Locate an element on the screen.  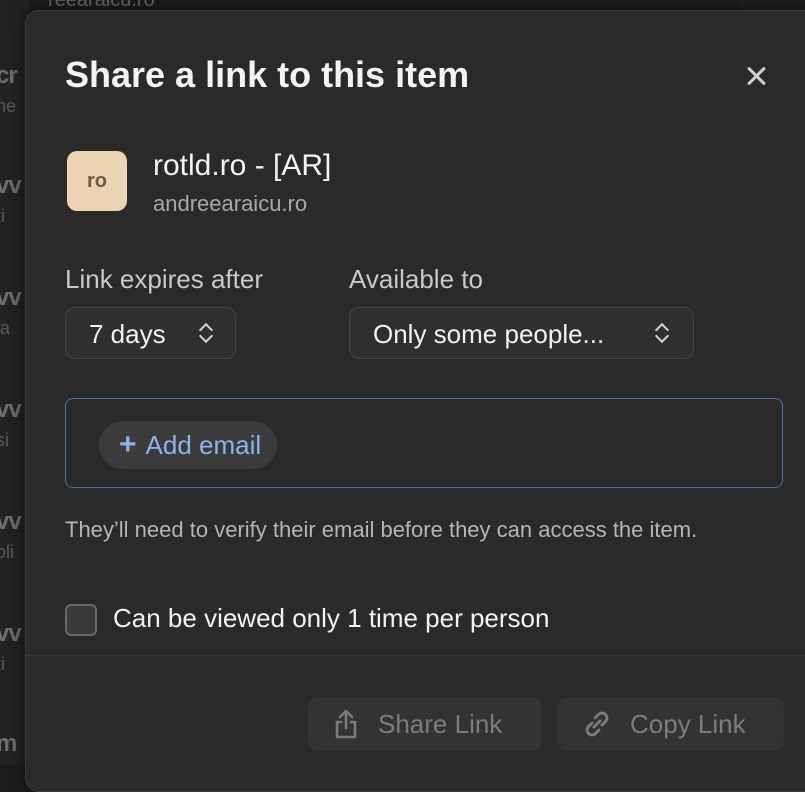
add-email-button: + Add email is located at coordinates (188, 445).